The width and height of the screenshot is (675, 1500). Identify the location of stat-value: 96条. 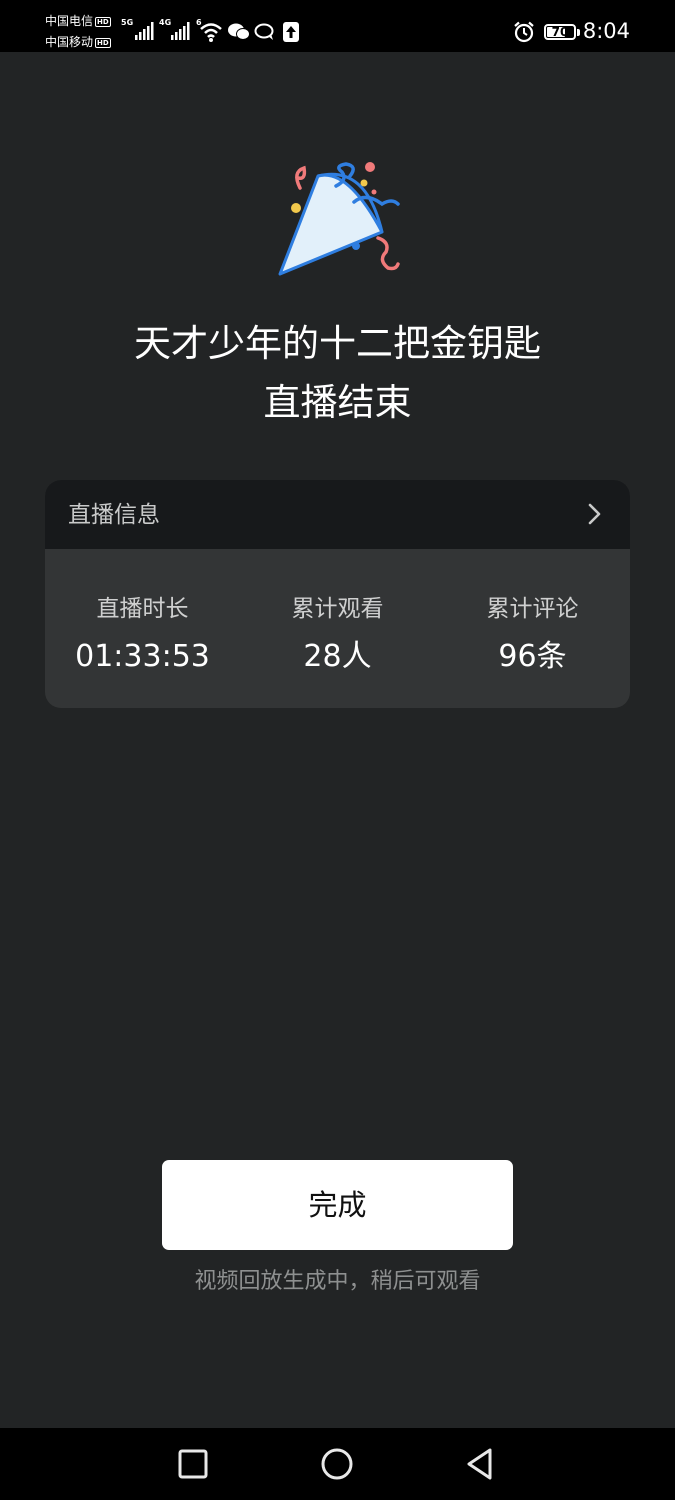
(532, 656).